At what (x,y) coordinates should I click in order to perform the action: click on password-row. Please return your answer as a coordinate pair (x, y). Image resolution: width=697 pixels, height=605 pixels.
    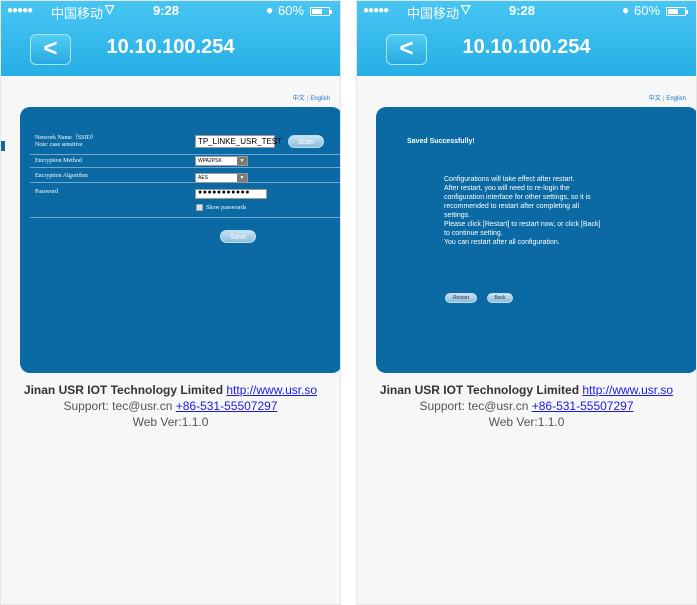
    Looking at the image, I should click on (185, 200).